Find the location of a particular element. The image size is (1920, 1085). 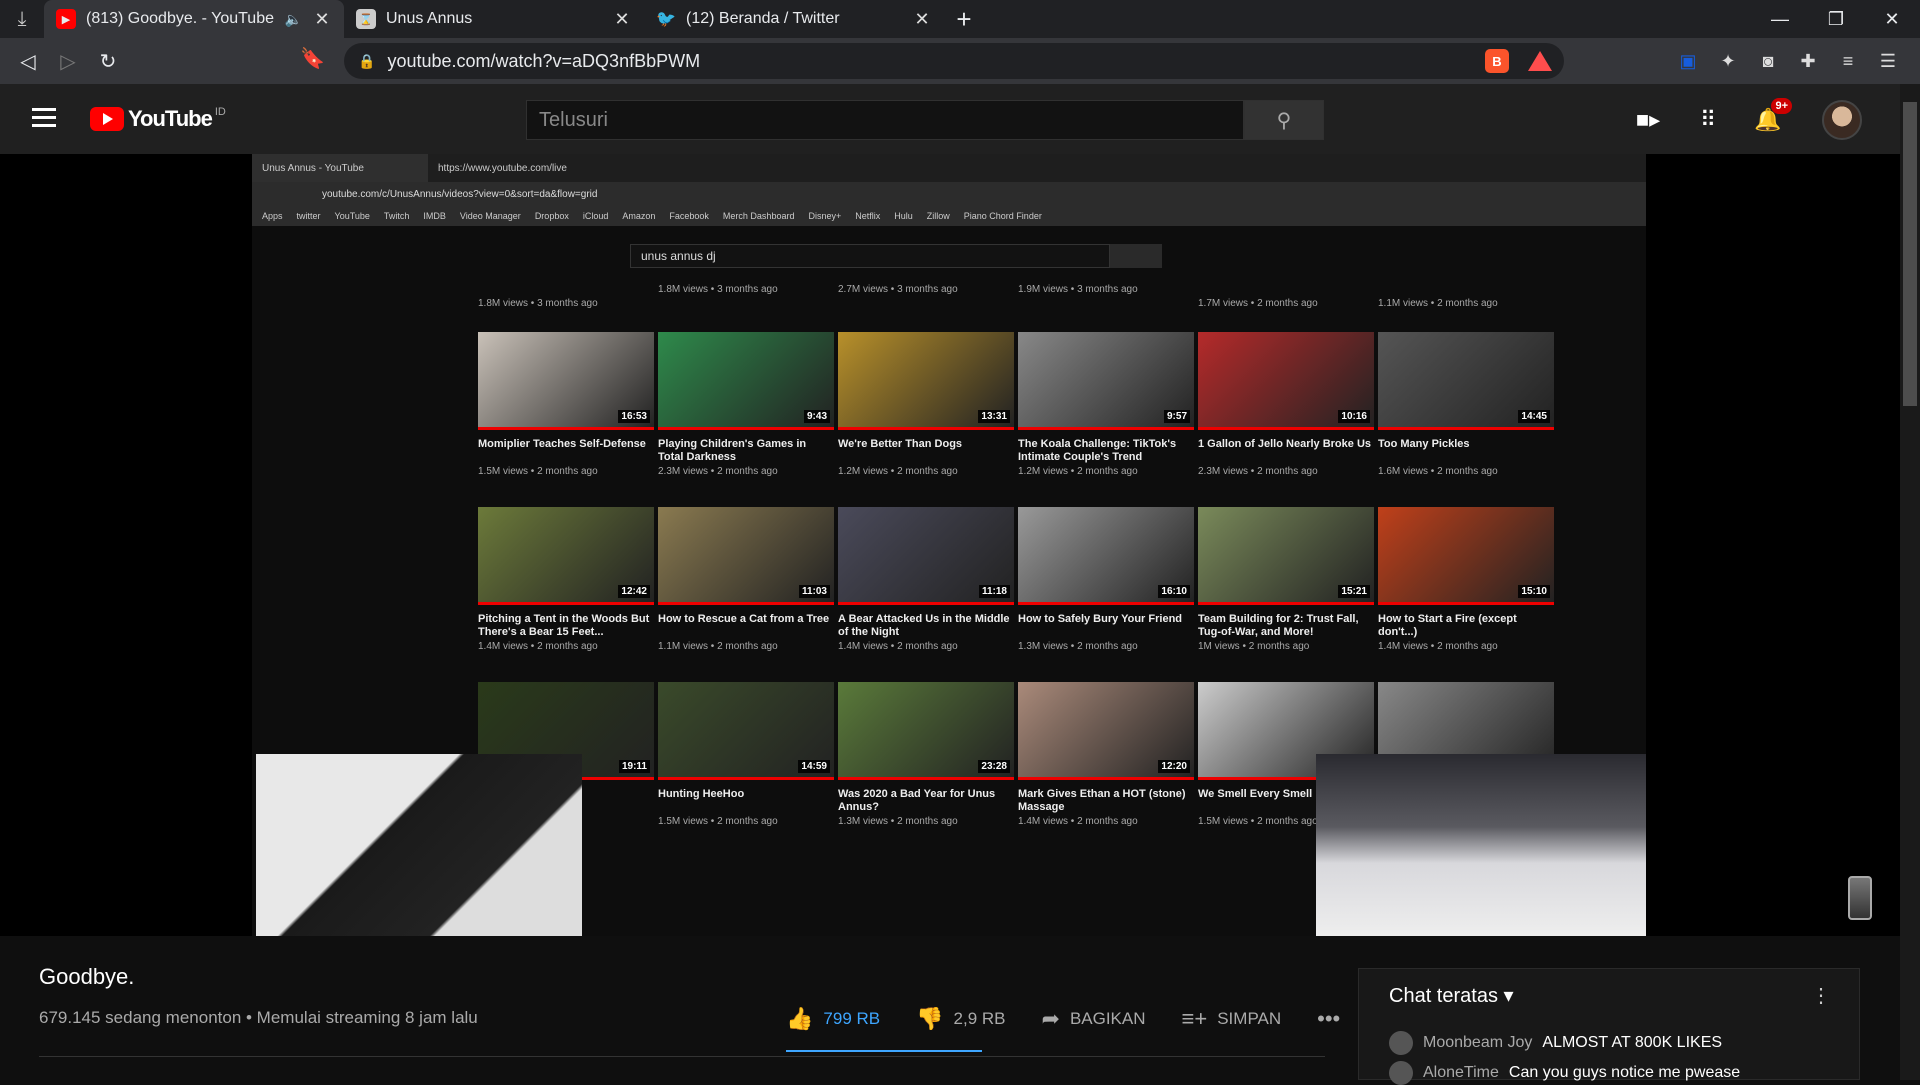

like-button: 👍 799 RB is located at coordinates (833, 1019).